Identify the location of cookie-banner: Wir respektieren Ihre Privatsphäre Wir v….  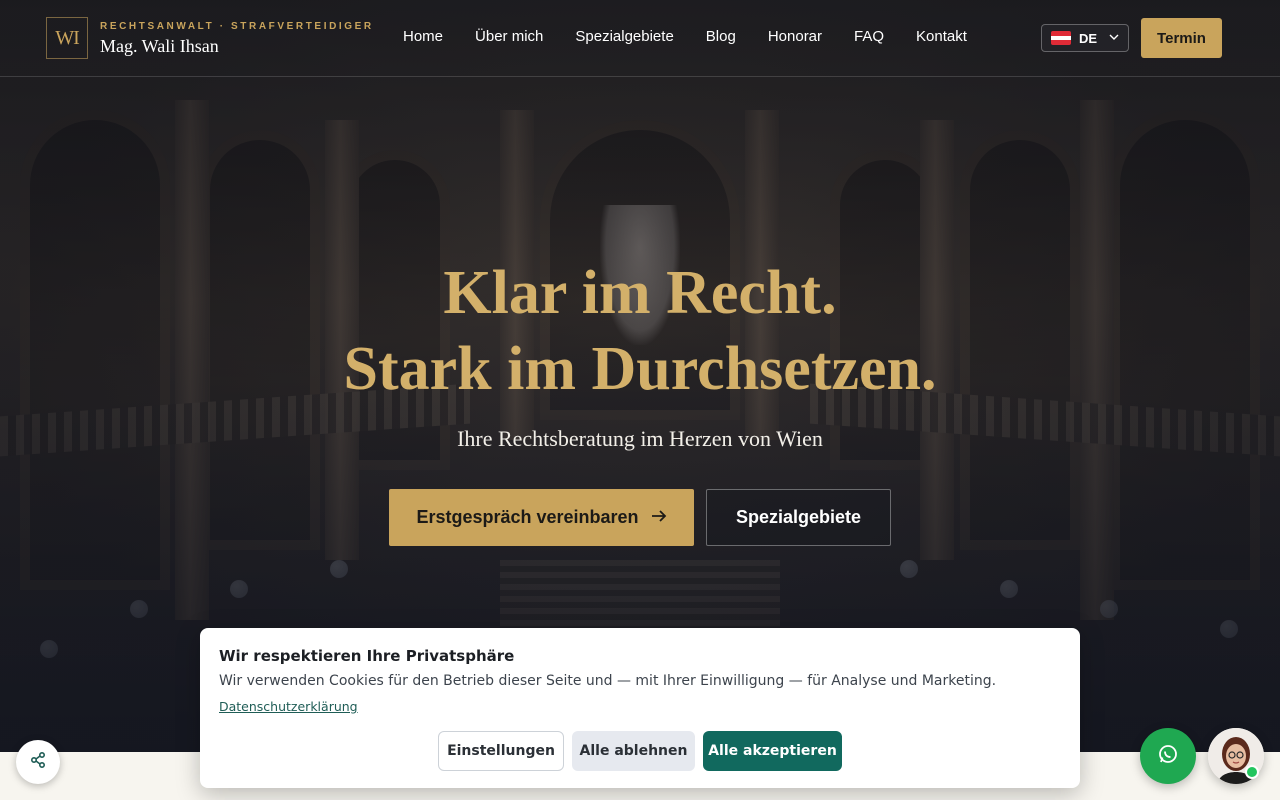
(640, 708).